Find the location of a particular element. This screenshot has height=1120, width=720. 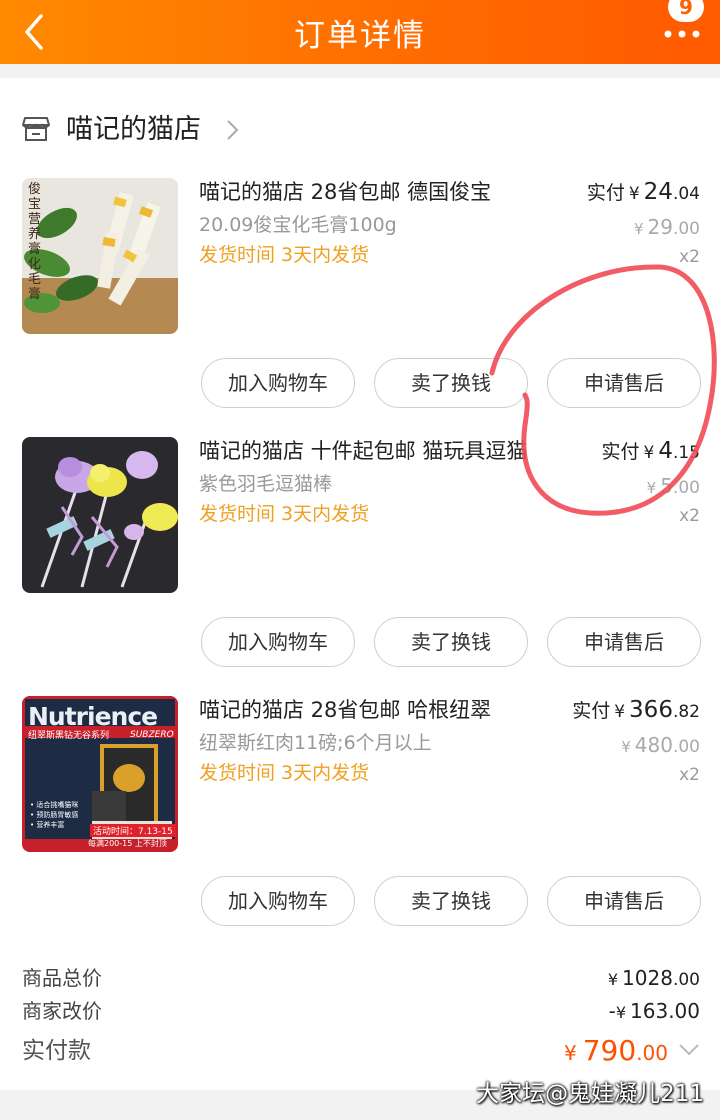

total-paid-row: 实付款 ¥790.00 is located at coordinates (361, 1051).